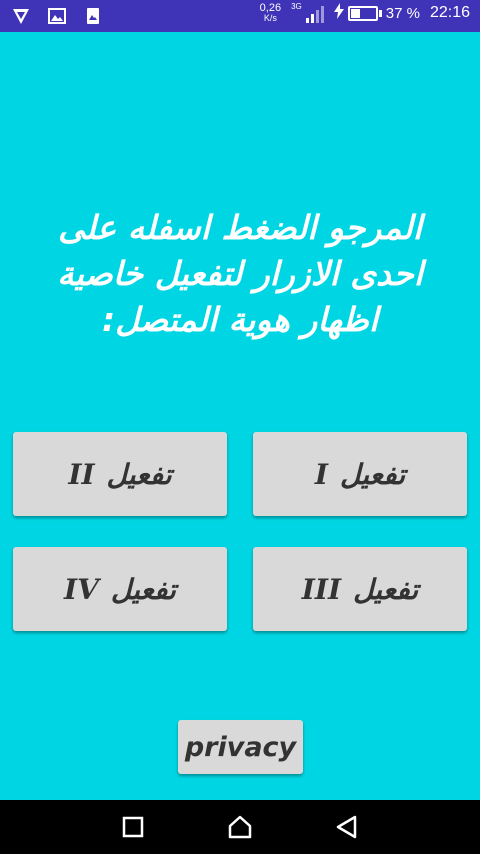 This screenshot has height=854, width=480. I want to click on activate-button-4: تفعيل IV, so click(120, 589).